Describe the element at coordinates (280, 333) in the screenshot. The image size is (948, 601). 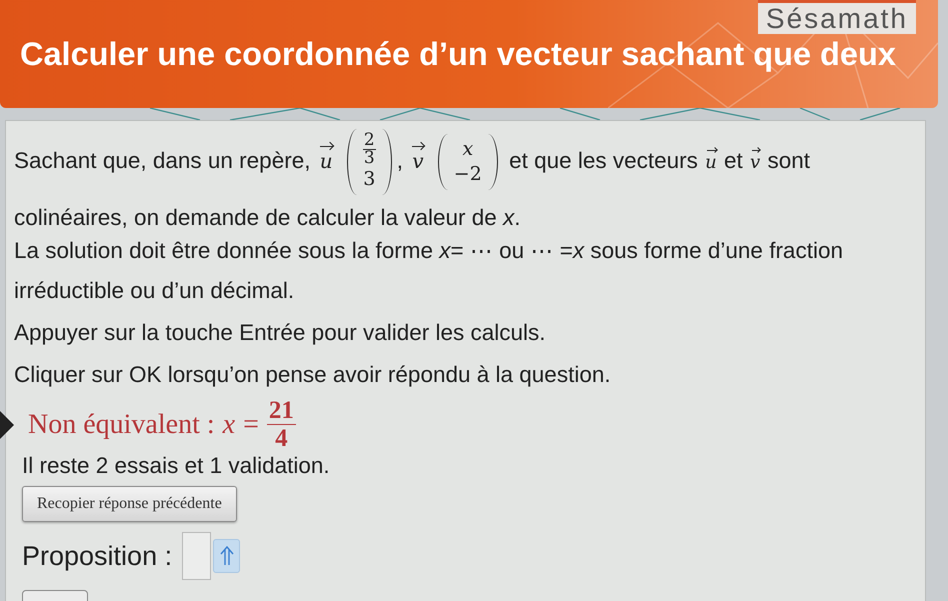
I see `instruction-text: Appuyer sur la touche Entrée pour valider les calculs.` at that location.